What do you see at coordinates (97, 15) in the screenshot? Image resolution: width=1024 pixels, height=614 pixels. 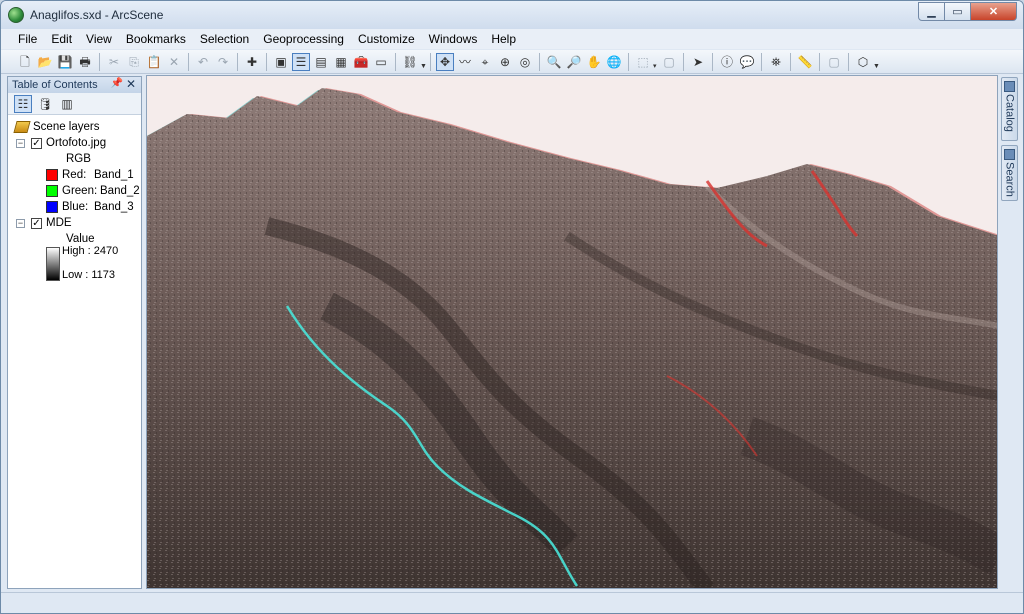 I see `window-title: Anaglifos.sxd - ArcScene` at bounding box center [97, 15].